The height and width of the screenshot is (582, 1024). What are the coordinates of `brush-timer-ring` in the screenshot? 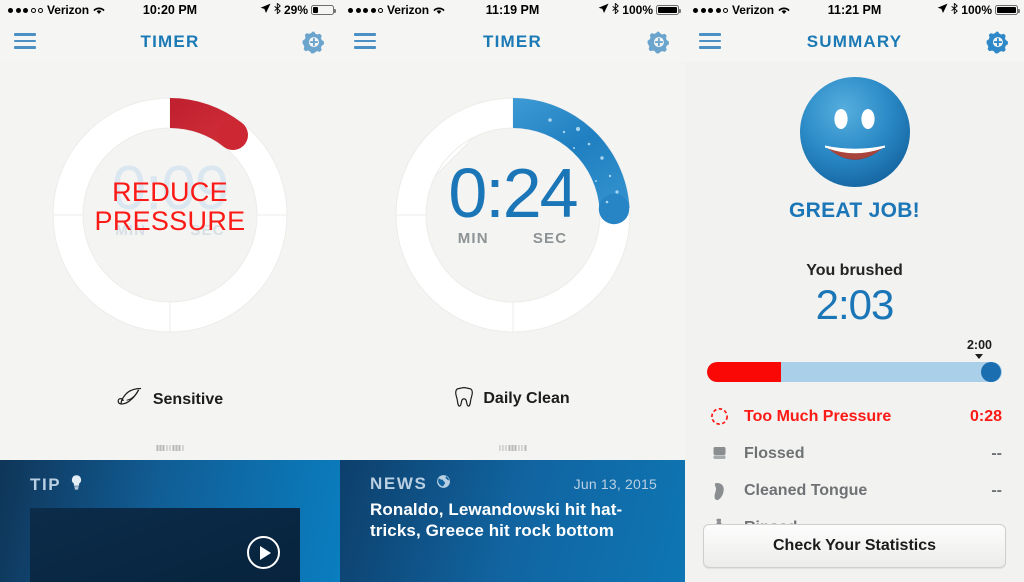 It's located at (513, 215).